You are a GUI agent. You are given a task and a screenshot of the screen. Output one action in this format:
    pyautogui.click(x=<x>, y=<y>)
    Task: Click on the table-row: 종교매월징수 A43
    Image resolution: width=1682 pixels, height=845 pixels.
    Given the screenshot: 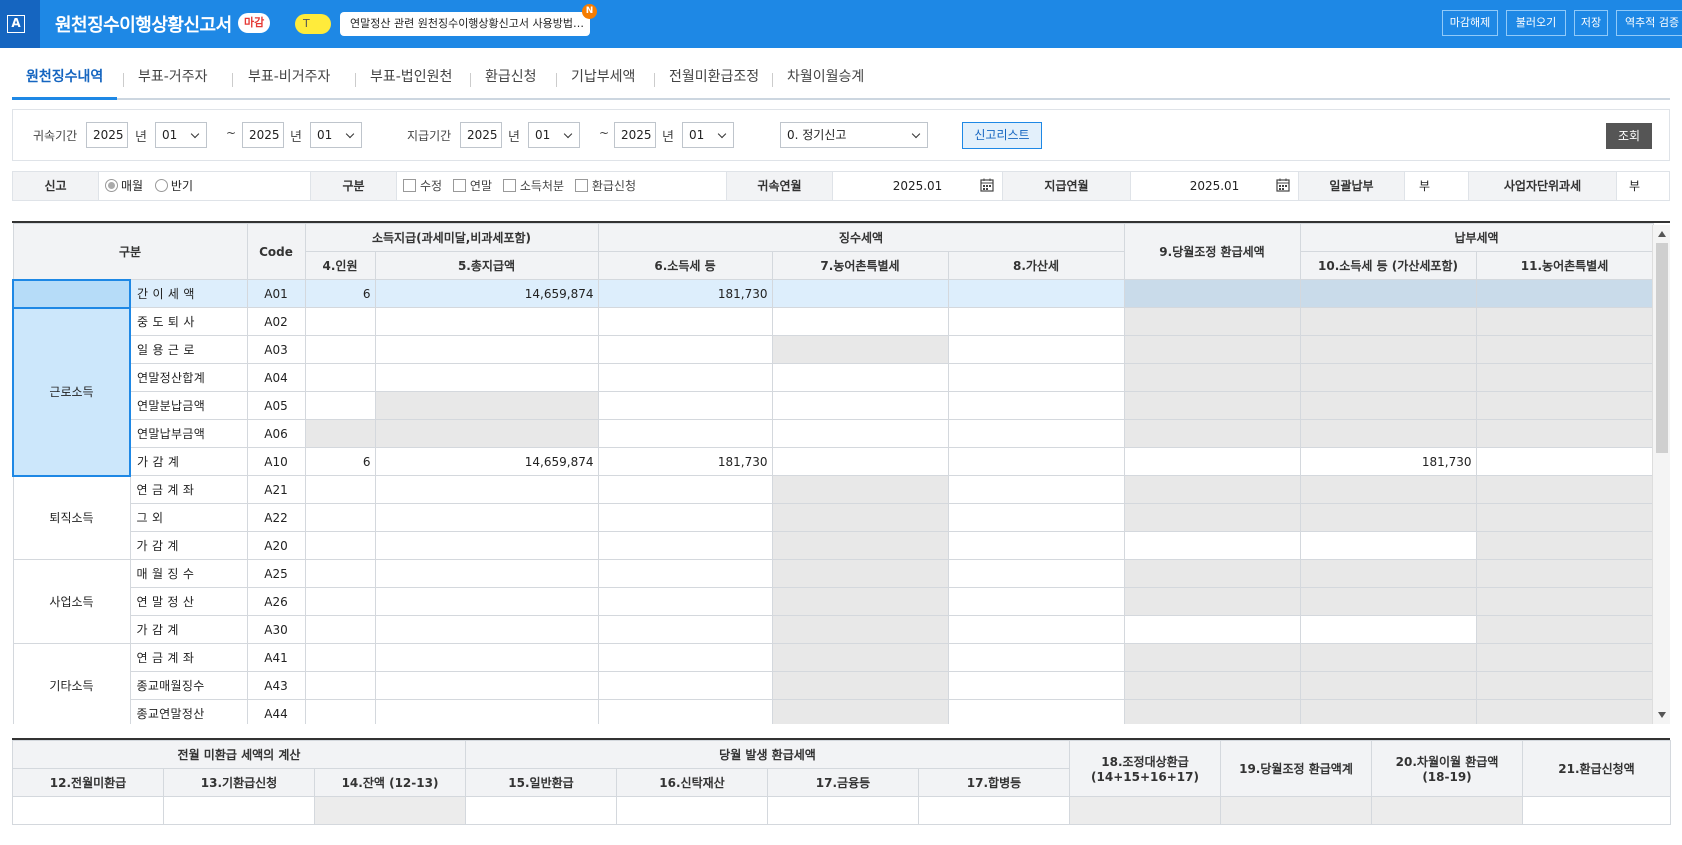 What is the action you would take?
    pyautogui.click(x=833, y=685)
    